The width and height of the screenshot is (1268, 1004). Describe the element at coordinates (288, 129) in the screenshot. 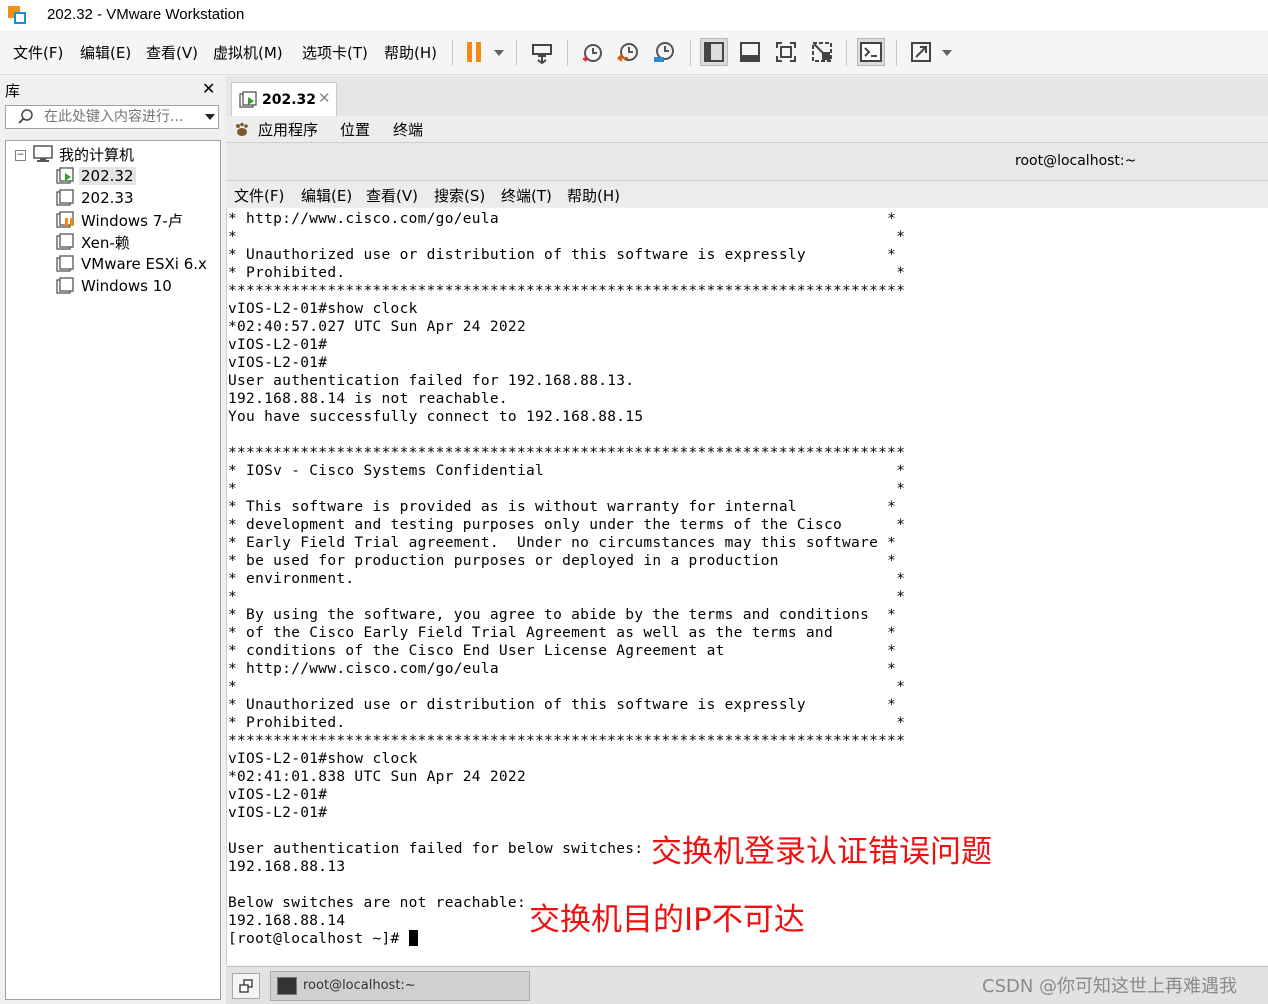

I see `guest-menu-applications: 应用程序` at that location.